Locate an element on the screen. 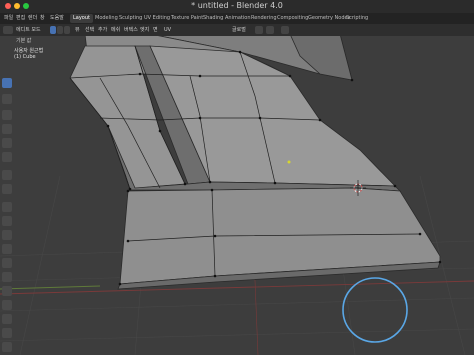 The image size is (474, 355). menu-file: 파일 is located at coordinates (8, 18).